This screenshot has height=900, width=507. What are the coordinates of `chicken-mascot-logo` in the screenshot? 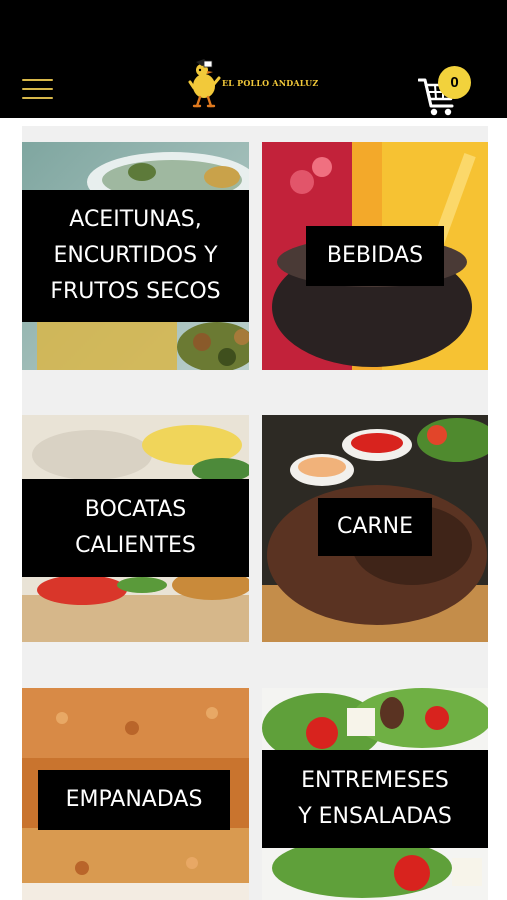 It's located at (204, 83).